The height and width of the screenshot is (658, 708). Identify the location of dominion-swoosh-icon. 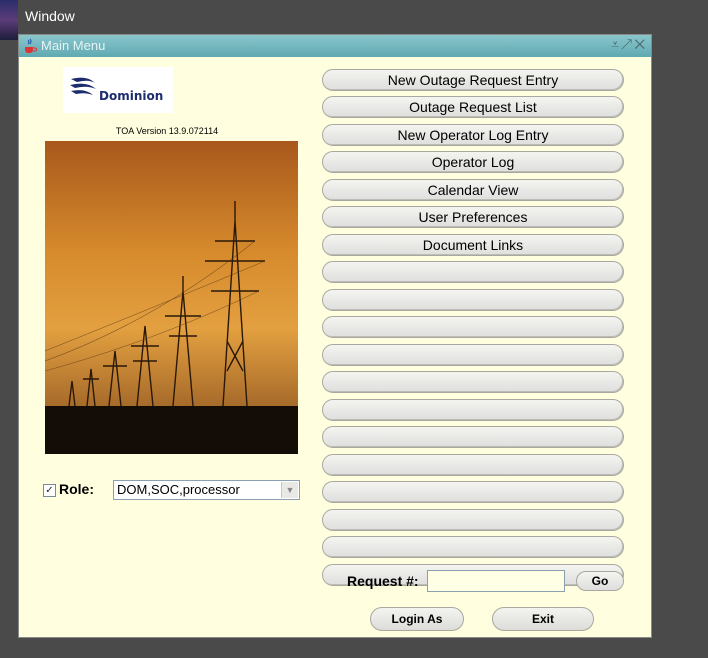
(83, 86).